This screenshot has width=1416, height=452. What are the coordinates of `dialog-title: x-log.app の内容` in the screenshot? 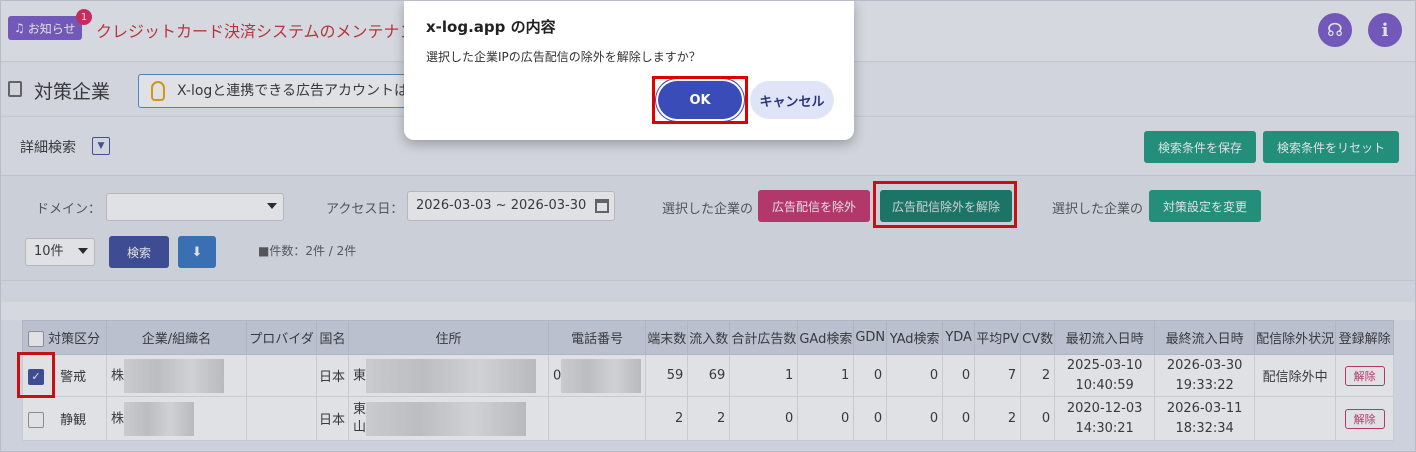 It's located at (491, 27).